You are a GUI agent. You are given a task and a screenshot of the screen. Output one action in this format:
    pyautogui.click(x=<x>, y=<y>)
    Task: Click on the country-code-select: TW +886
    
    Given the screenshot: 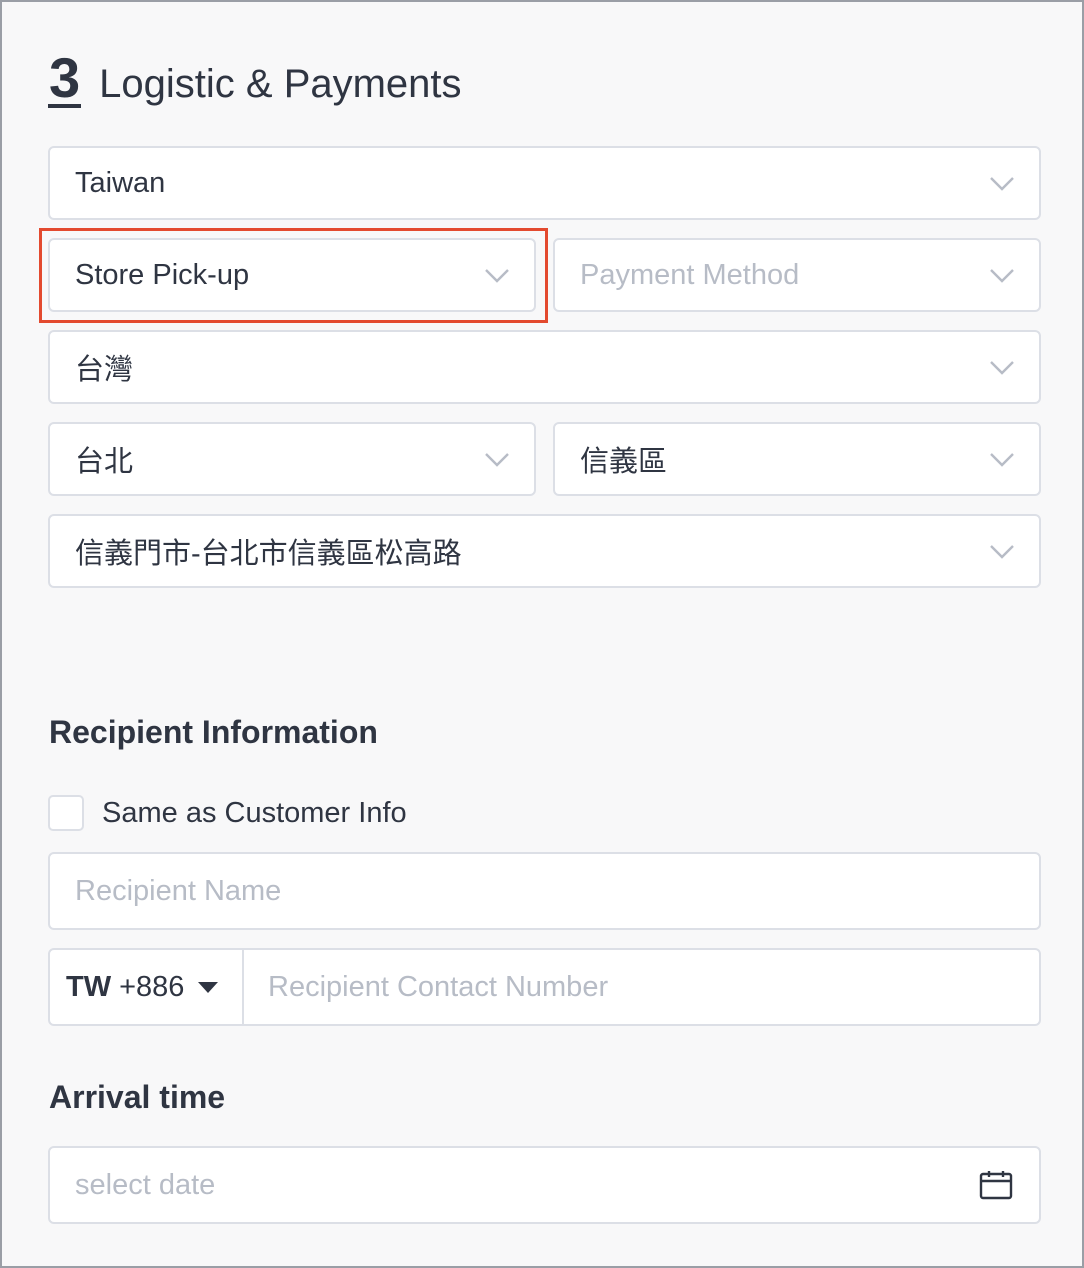 What is the action you would take?
    pyautogui.click(x=147, y=987)
    